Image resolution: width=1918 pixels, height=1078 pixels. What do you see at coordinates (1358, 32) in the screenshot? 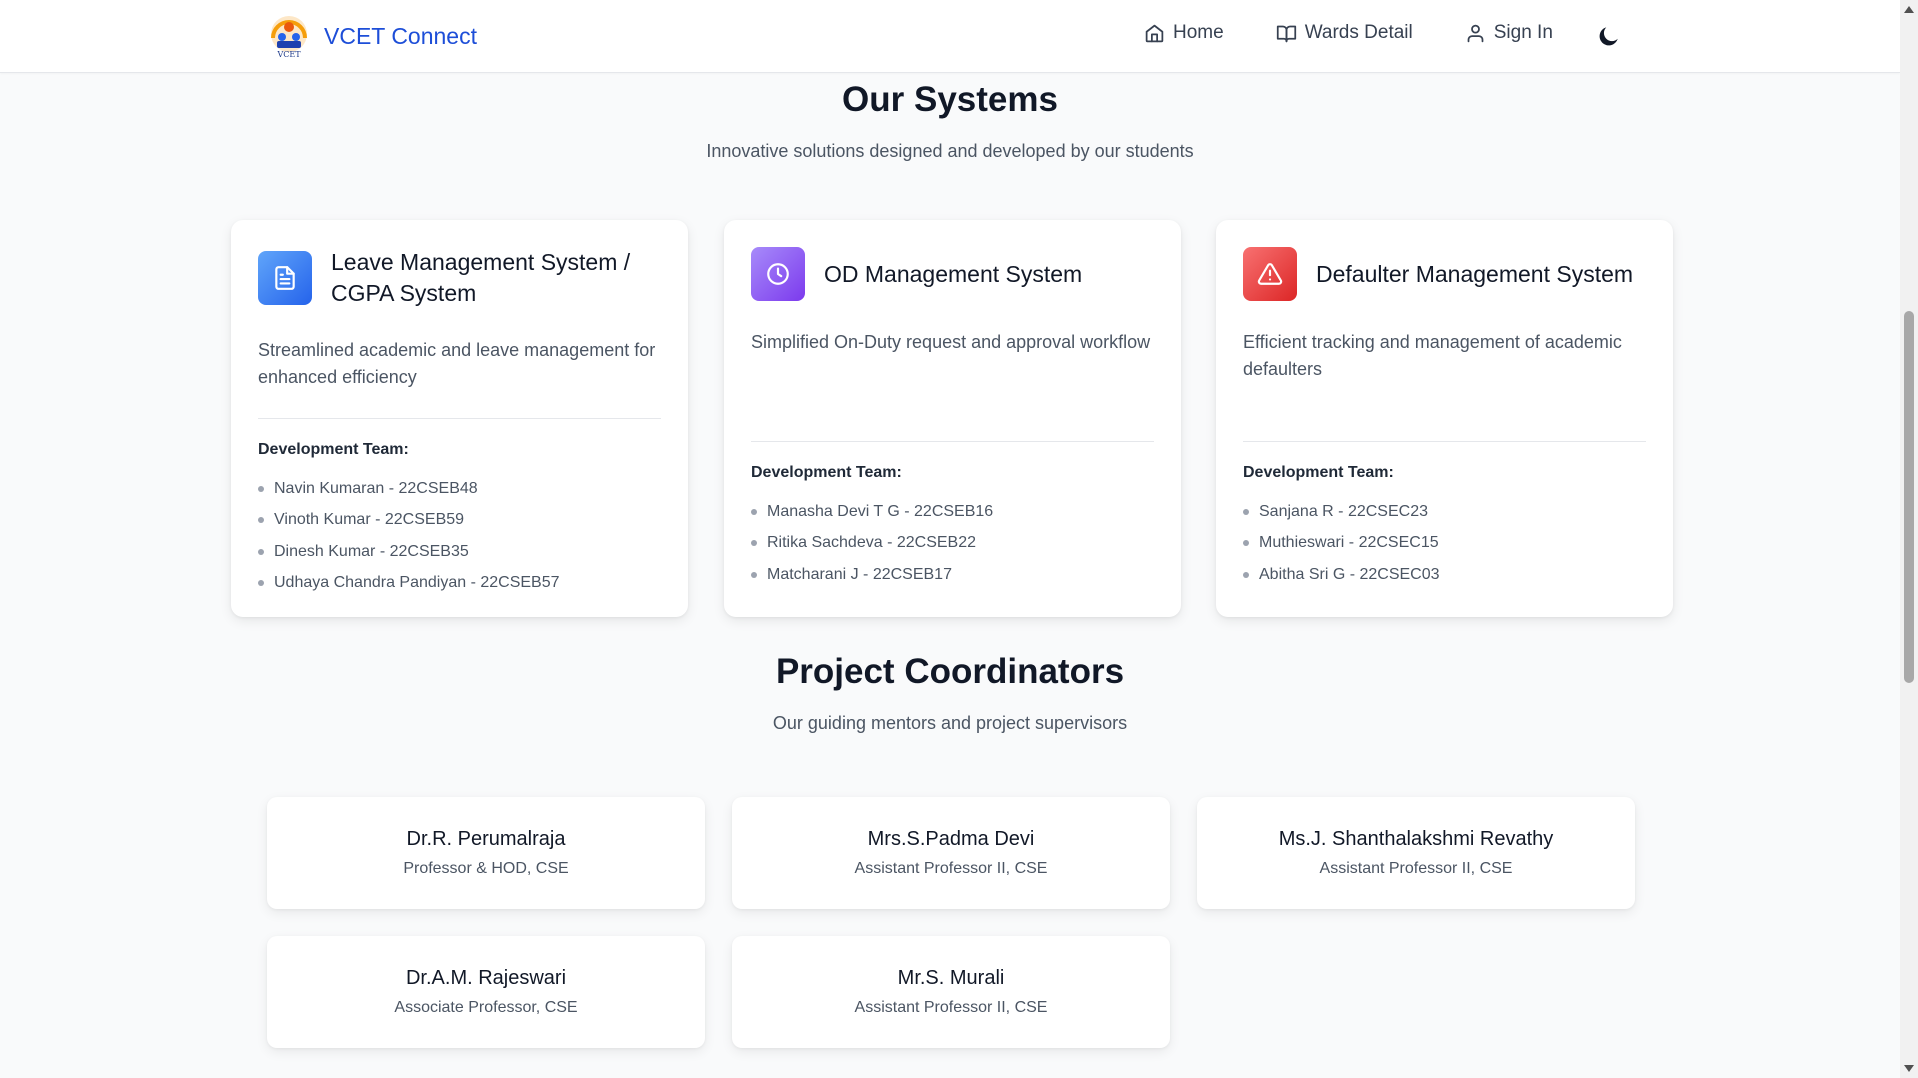
I see `nav-wards-label: Wards Detail` at bounding box center [1358, 32].